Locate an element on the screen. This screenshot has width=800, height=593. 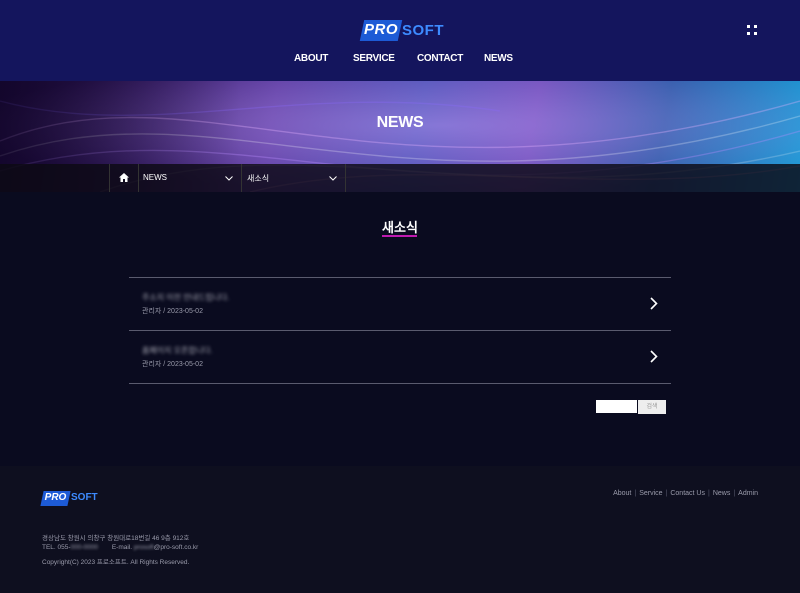
title-underline is located at coordinates (399, 236).